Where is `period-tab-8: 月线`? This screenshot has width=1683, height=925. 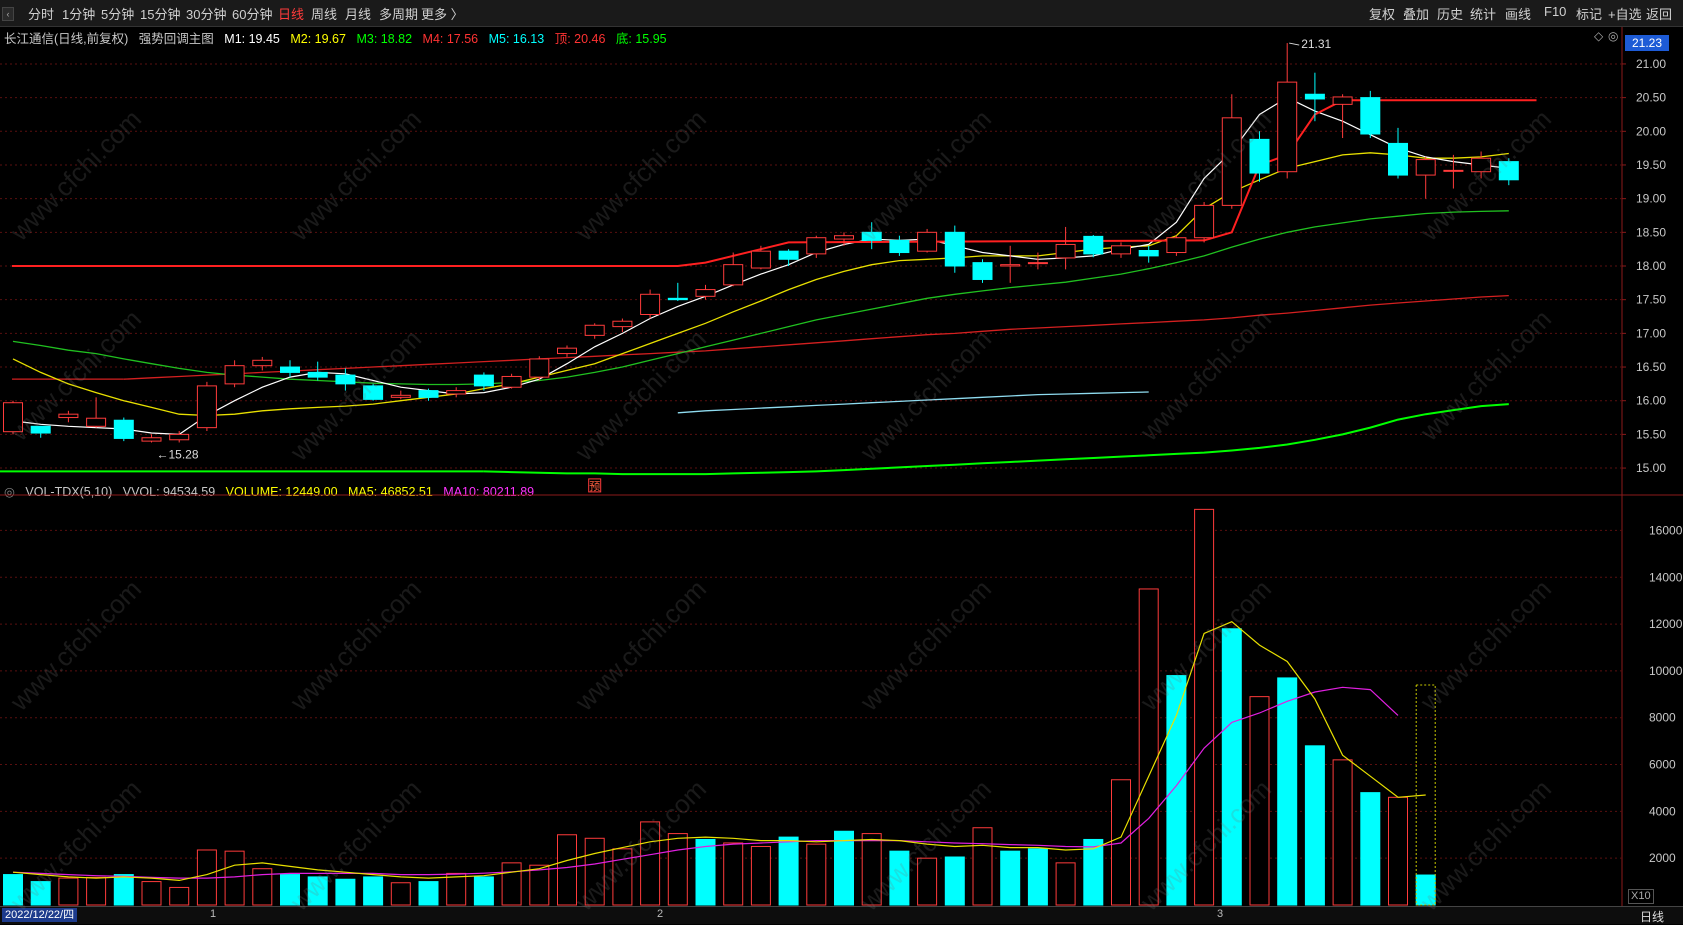
period-tab-8: 月线 is located at coordinates (358, 13).